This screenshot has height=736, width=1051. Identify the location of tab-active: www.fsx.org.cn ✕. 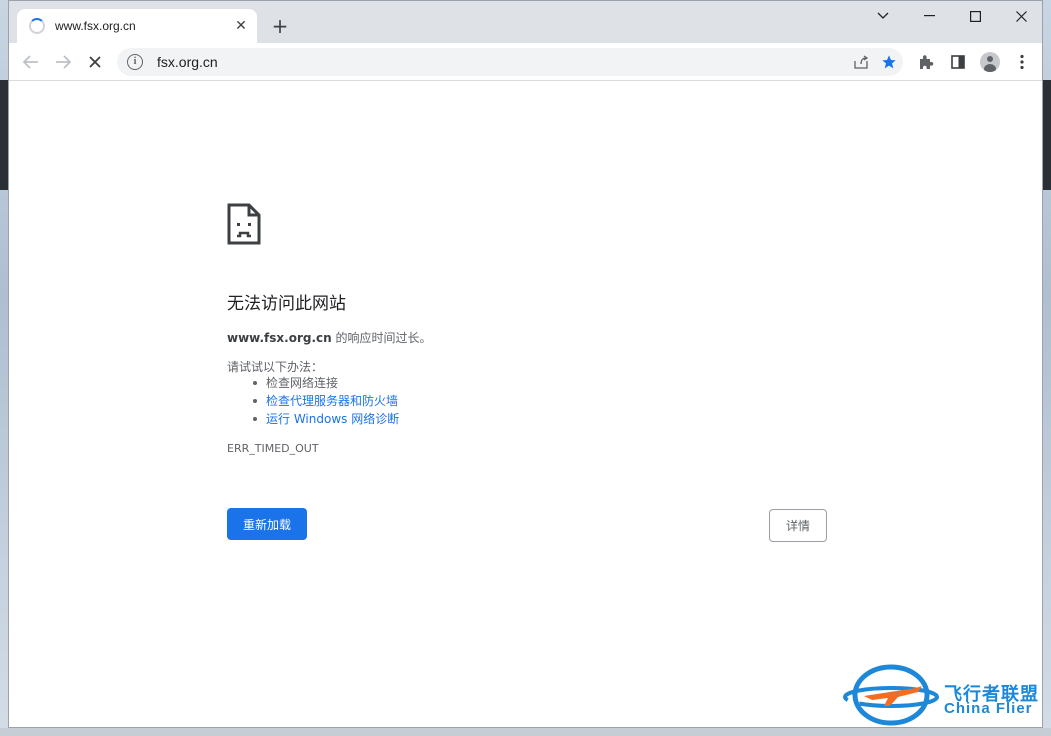
(137, 26).